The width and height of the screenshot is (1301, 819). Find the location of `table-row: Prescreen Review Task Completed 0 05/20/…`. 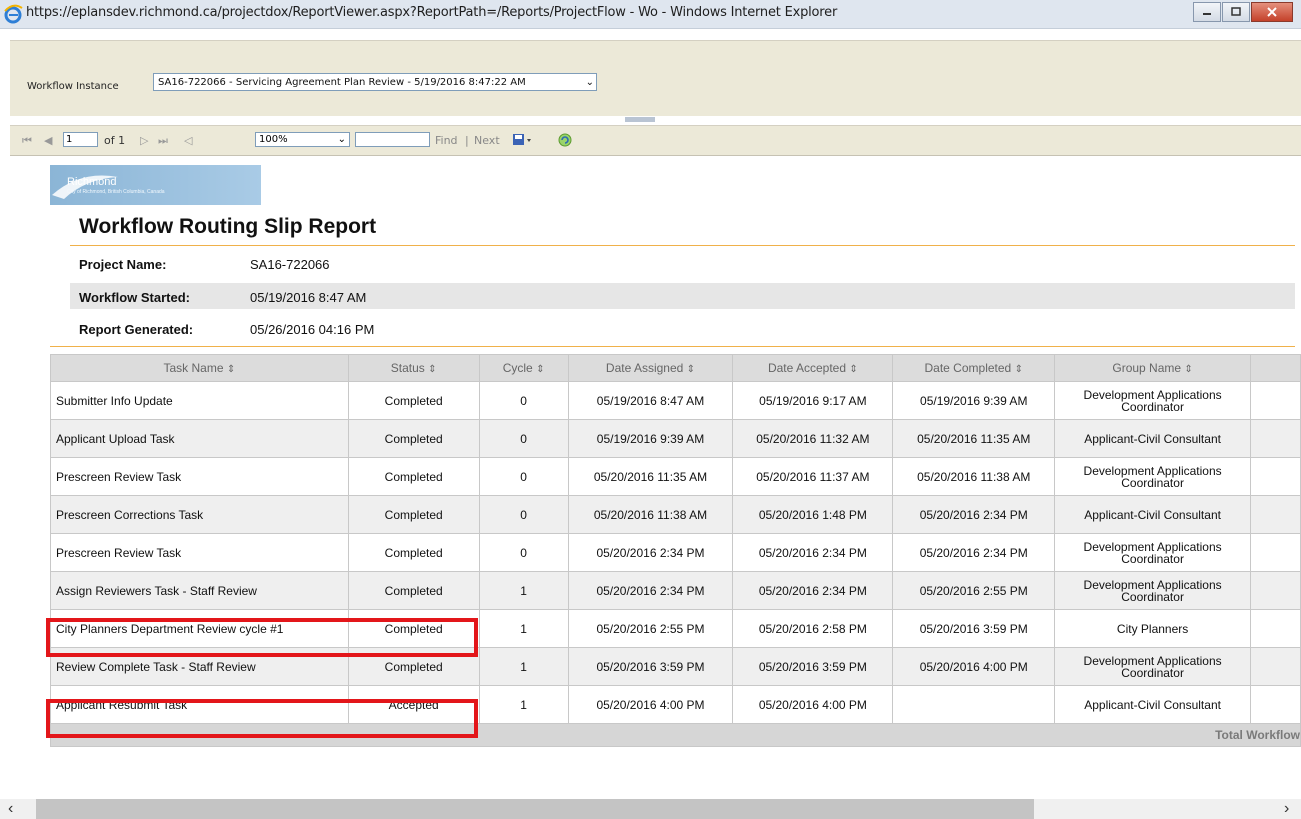

table-row: Prescreen Review Task Completed 0 05/20/… is located at coordinates (675, 476).